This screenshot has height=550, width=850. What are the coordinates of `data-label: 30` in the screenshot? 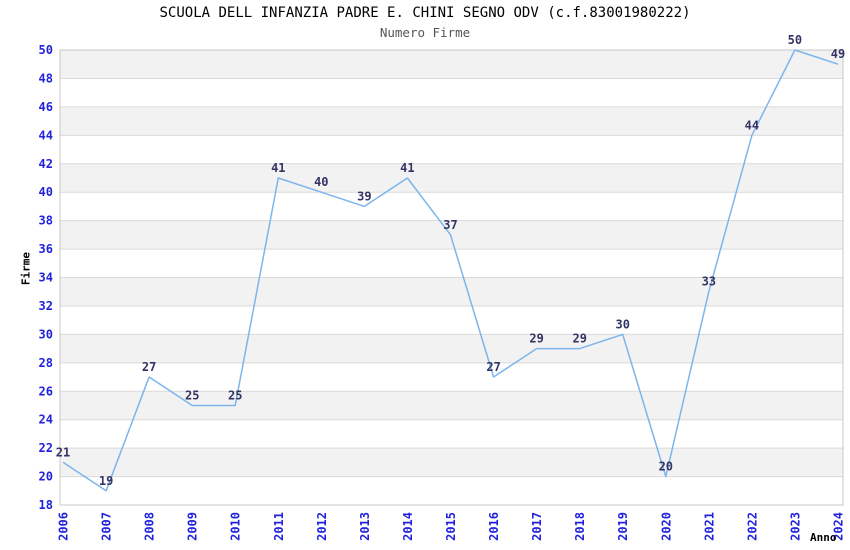 It's located at (622, 324).